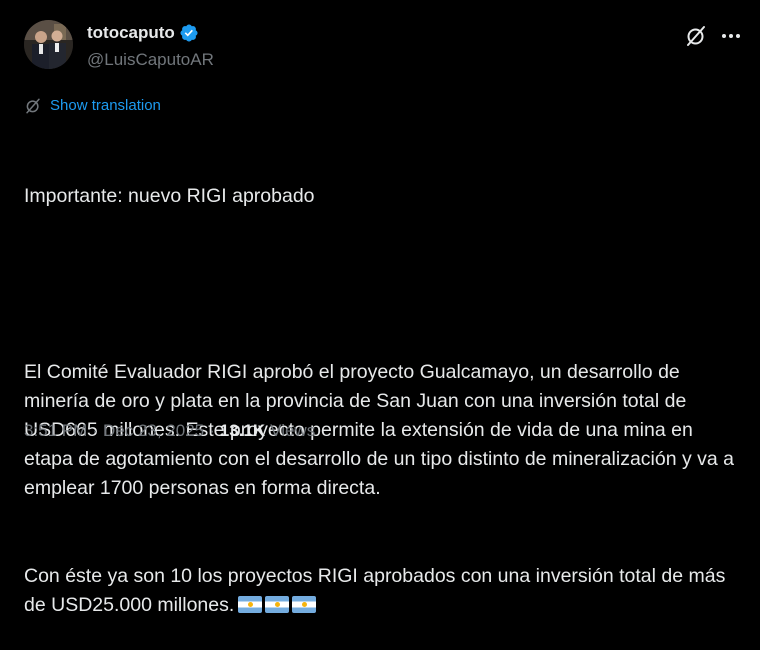 This screenshot has height=650, width=760. What do you see at coordinates (55, 431) in the screenshot?
I see `post-time: 3:51 PM` at bounding box center [55, 431].